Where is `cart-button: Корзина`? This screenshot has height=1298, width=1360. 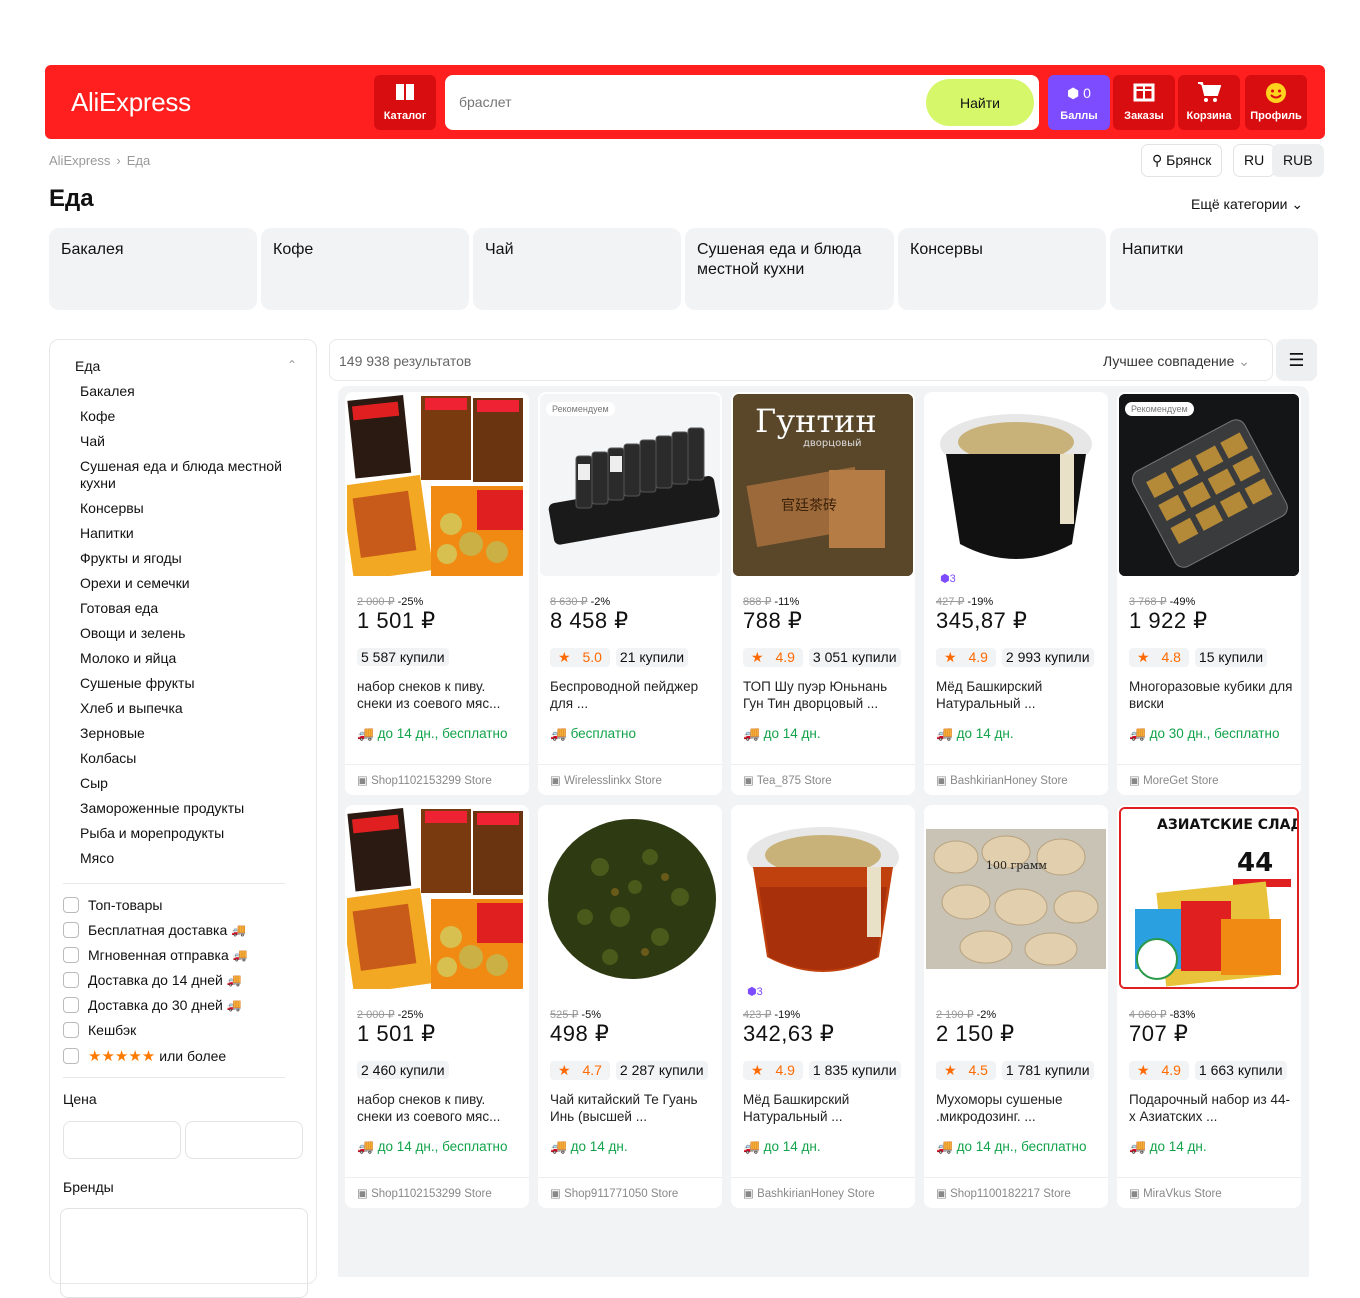
cart-button: Корзина is located at coordinates (1209, 102).